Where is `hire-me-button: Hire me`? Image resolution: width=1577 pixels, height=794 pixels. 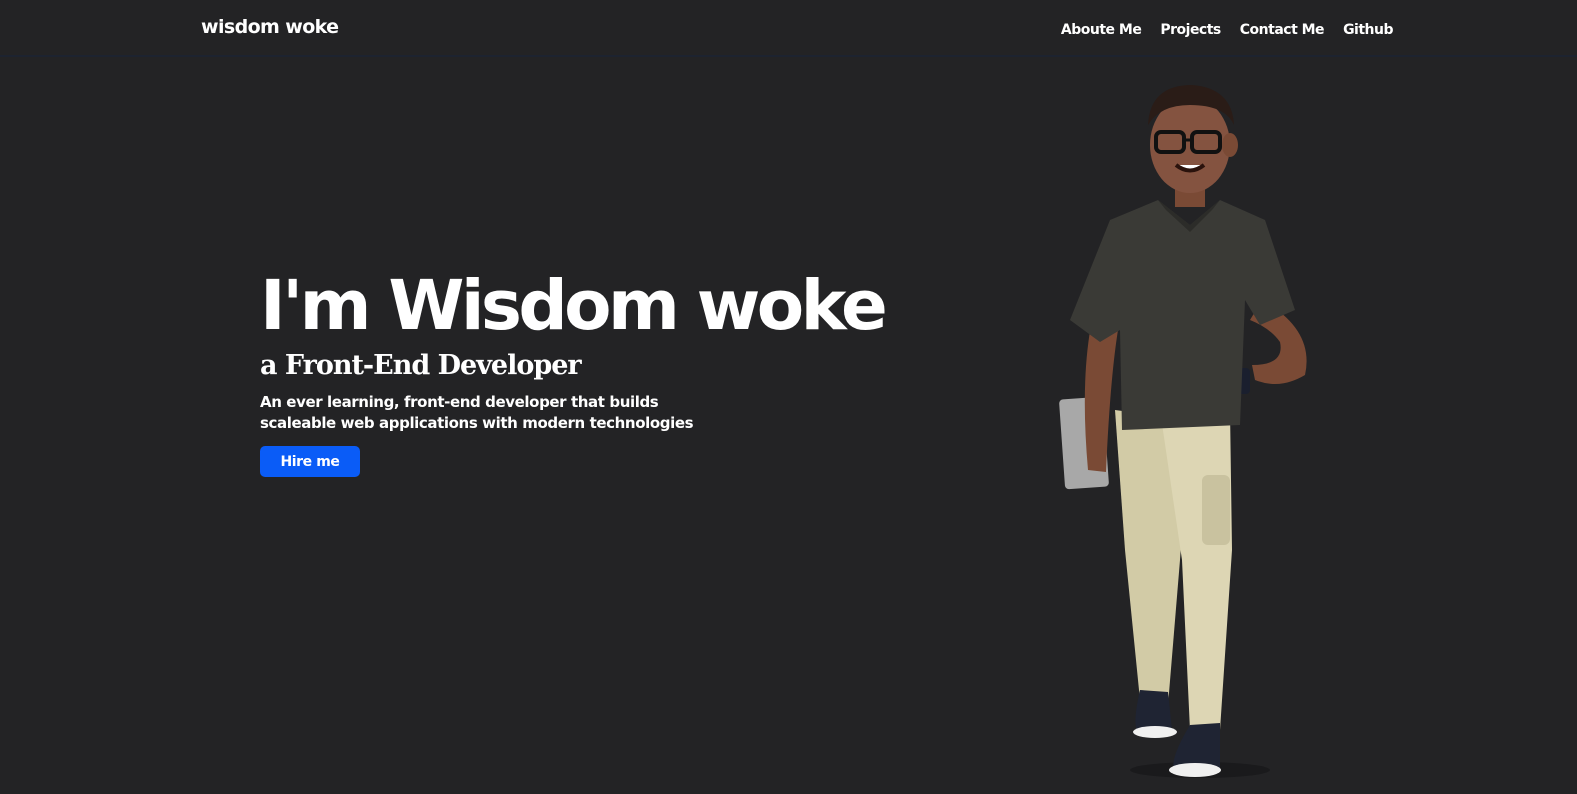 hire-me-button: Hire me is located at coordinates (310, 461).